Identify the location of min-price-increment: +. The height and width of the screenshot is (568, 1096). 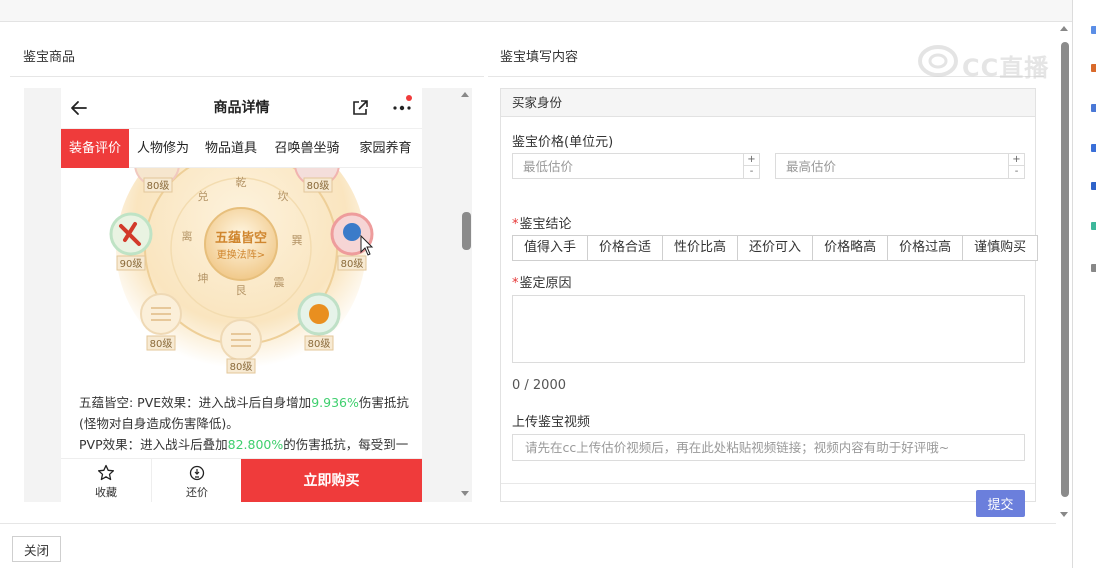
(751, 160).